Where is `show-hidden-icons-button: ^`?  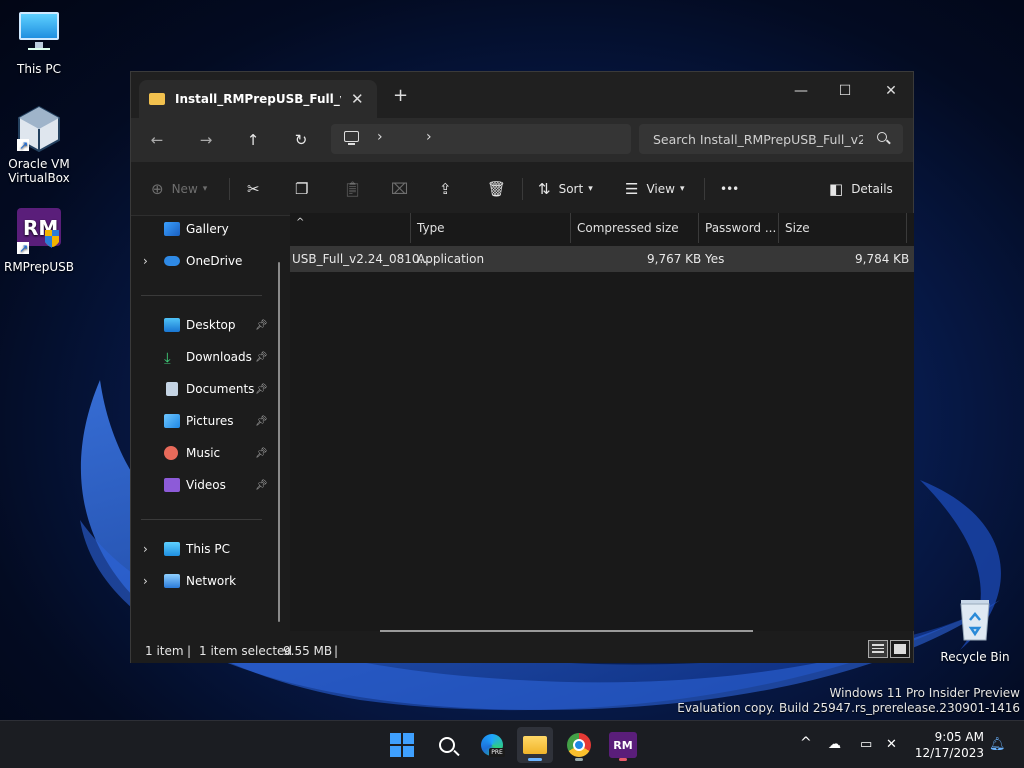 show-hidden-icons-button: ^ is located at coordinates (806, 743).